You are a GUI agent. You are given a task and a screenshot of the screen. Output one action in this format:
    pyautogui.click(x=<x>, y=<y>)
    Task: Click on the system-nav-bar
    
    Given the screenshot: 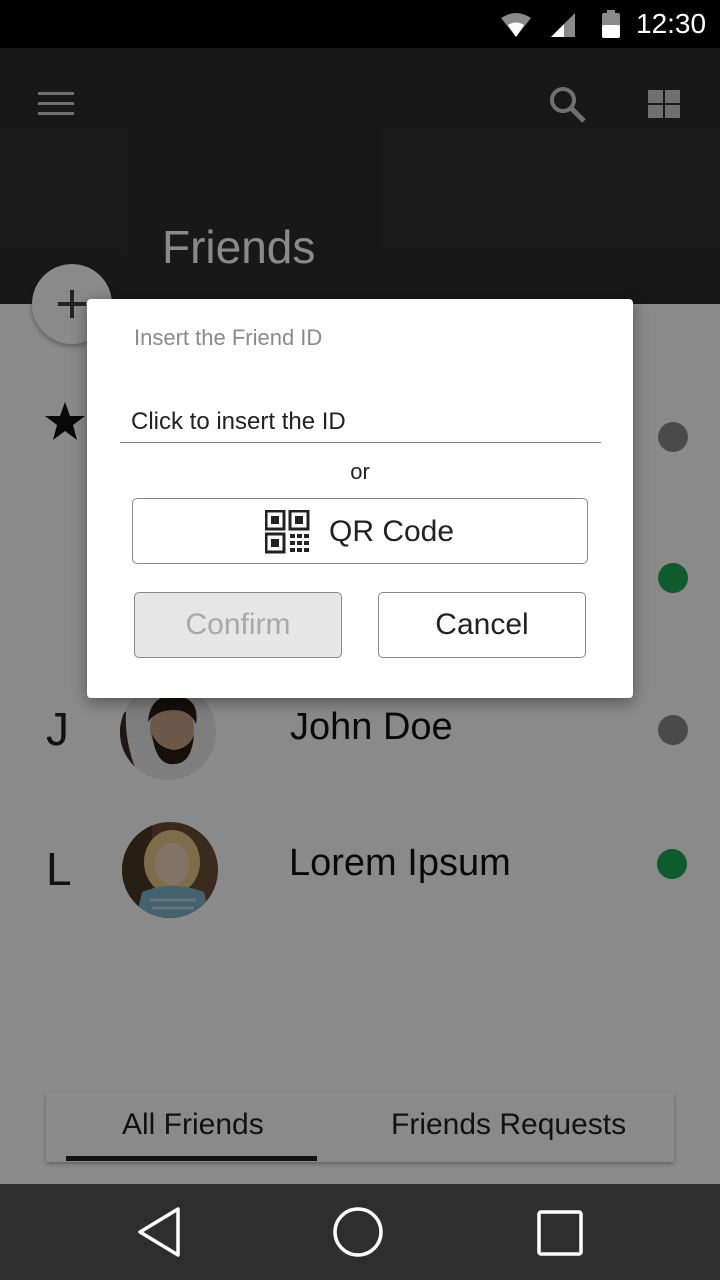 What is the action you would take?
    pyautogui.click(x=360, y=1232)
    